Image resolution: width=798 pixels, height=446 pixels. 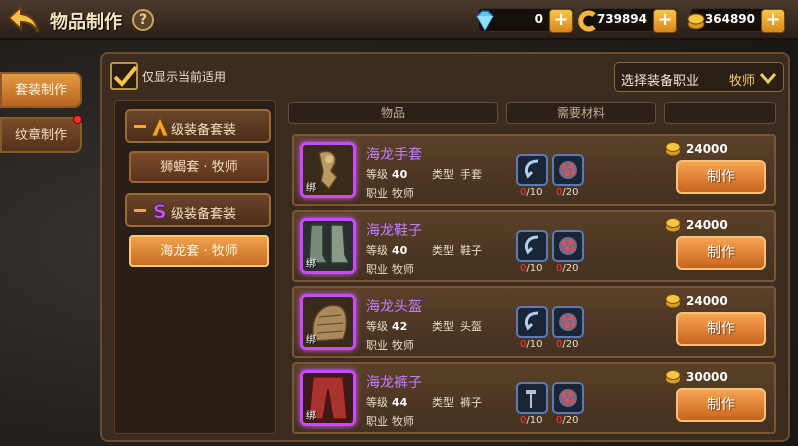 I want to click on gold-coin-amount: 739894, so click(x=621, y=19).